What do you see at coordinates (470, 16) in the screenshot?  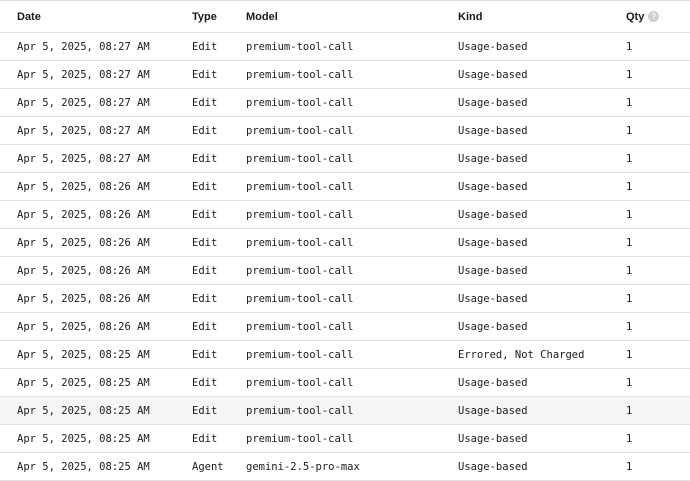 I see `column-header-kind: Kind` at bounding box center [470, 16].